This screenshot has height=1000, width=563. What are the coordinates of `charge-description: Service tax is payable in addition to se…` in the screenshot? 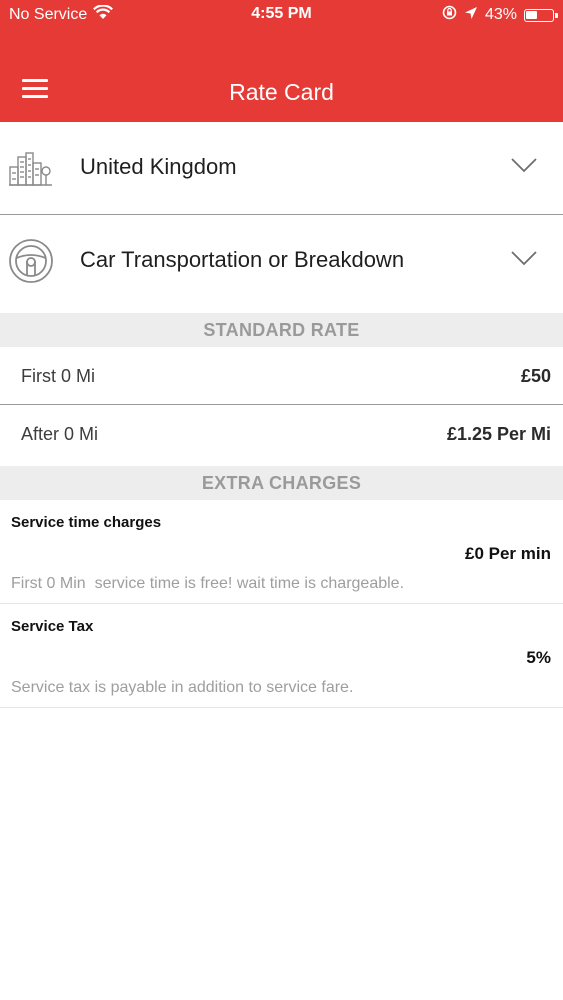 It's located at (182, 687).